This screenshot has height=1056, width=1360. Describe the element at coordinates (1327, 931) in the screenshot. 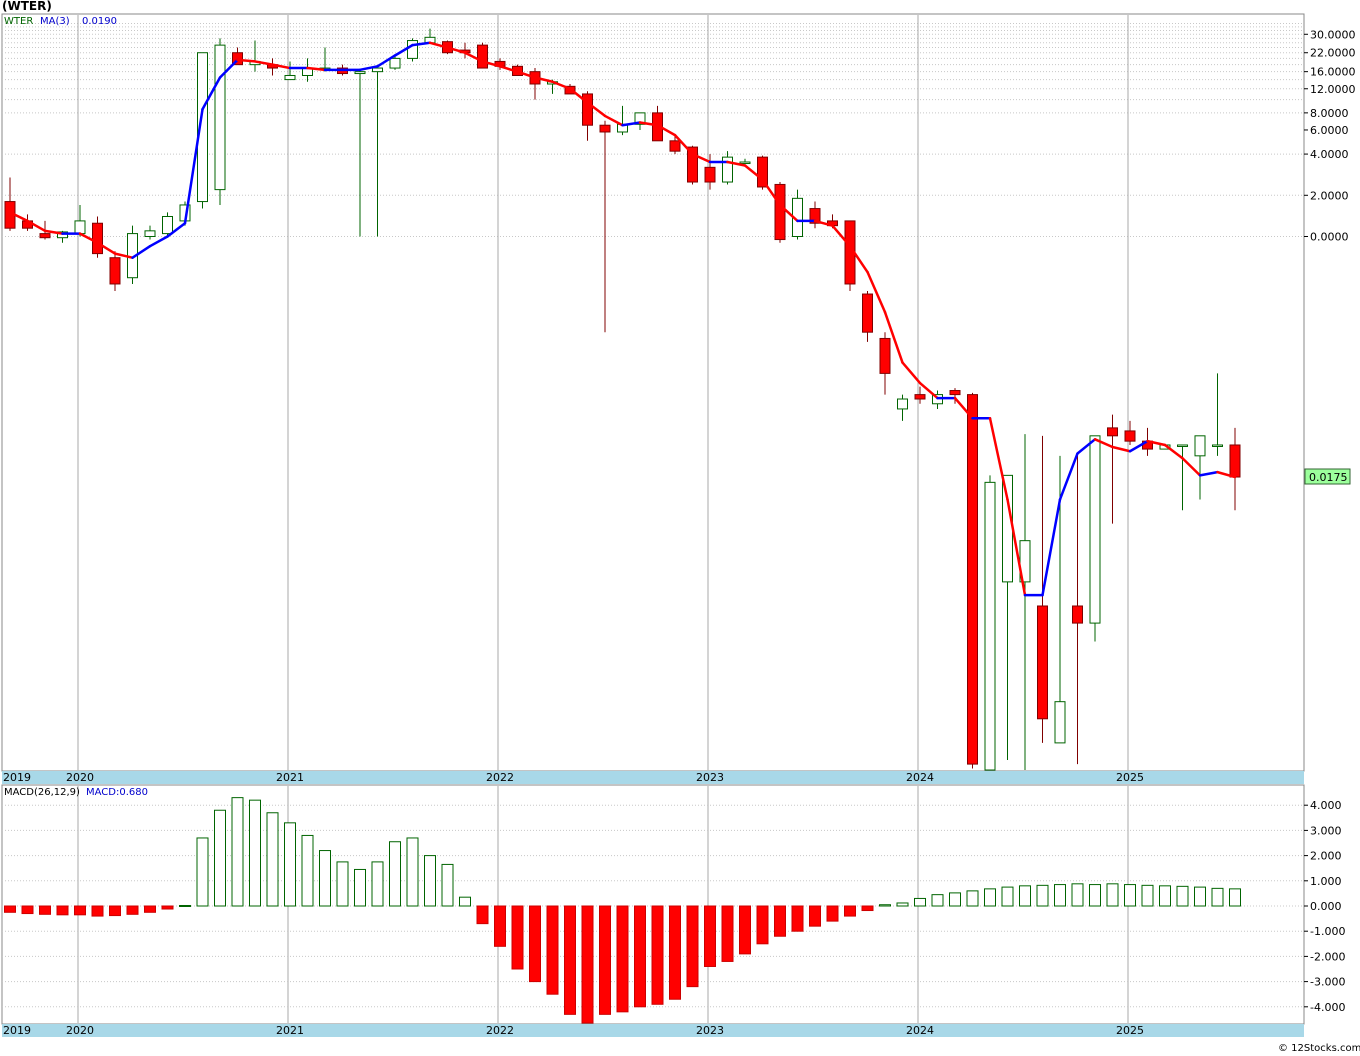

I see `macd-y-tick-label: -1.000` at that location.